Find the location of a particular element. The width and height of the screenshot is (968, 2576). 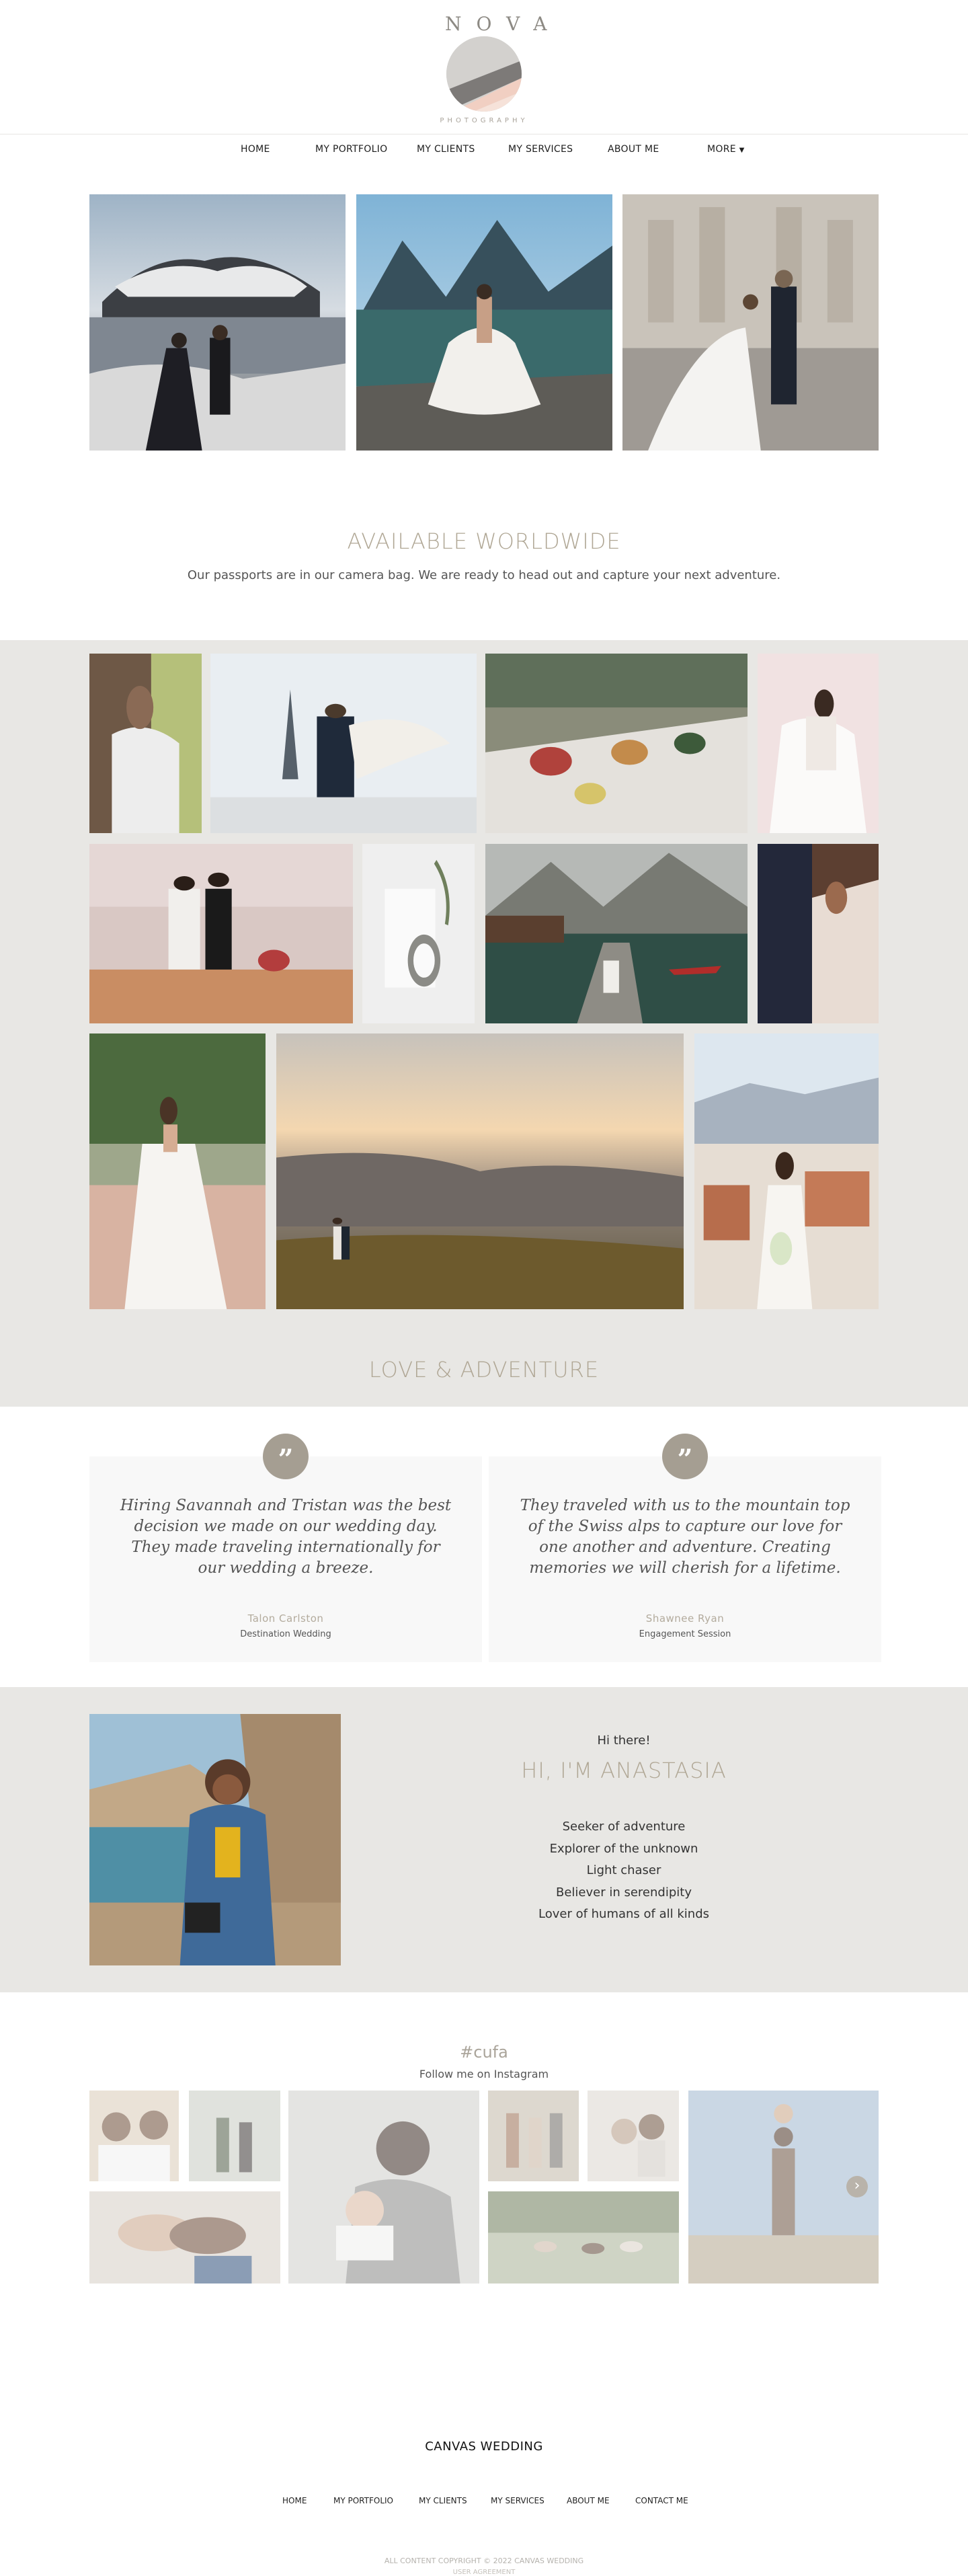

gallery-photo-rings-flatlay is located at coordinates (418, 934).